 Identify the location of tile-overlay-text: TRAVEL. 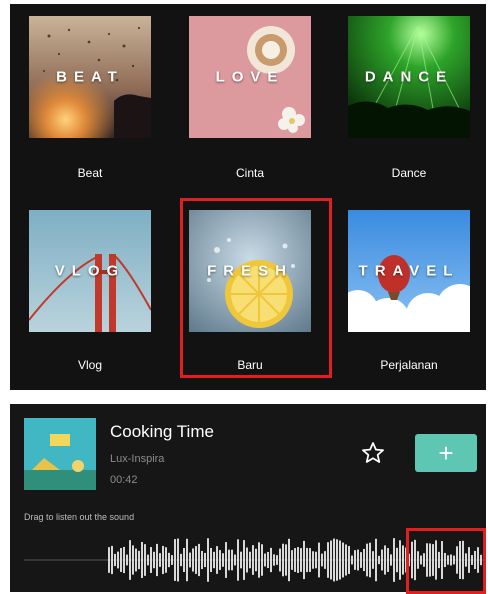
(409, 271).